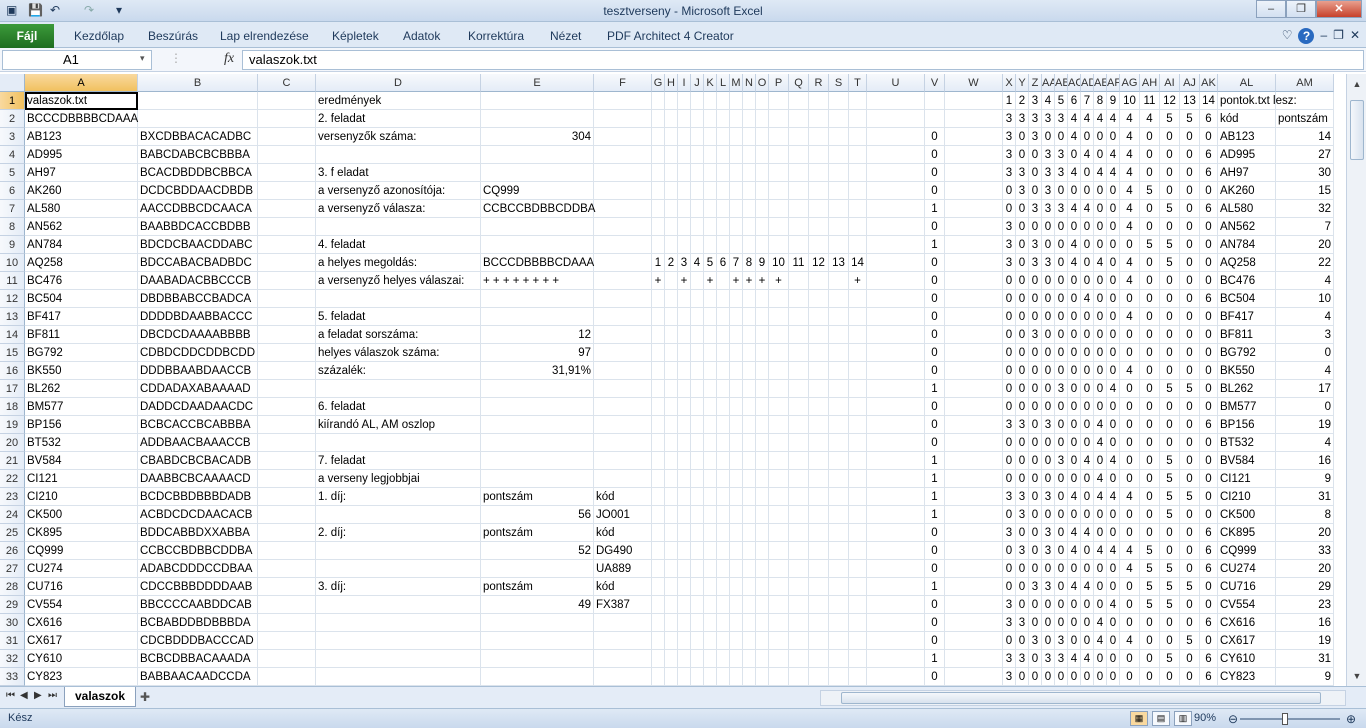  What do you see at coordinates (1074, 281) in the screenshot?
I see `cell-ac11: 0` at bounding box center [1074, 281].